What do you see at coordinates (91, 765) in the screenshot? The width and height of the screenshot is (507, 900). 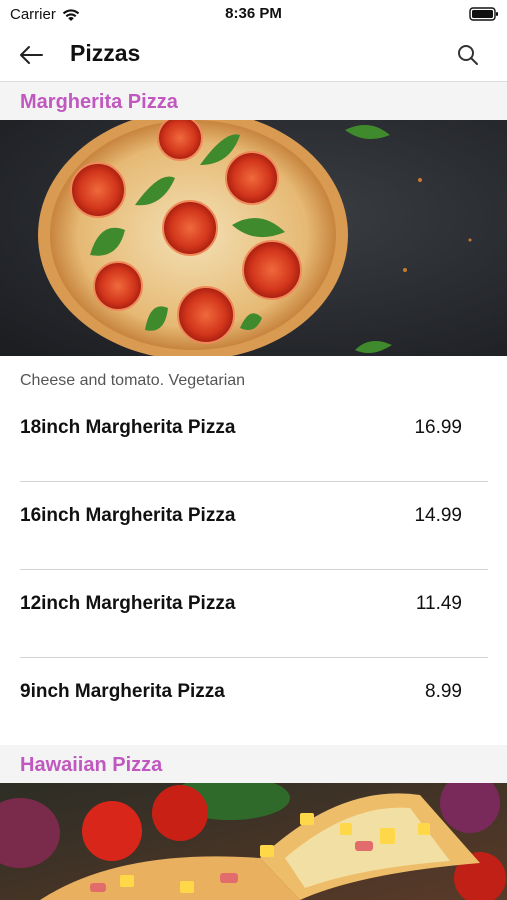 I see `section-title: Hawaiian Pizza` at bounding box center [91, 765].